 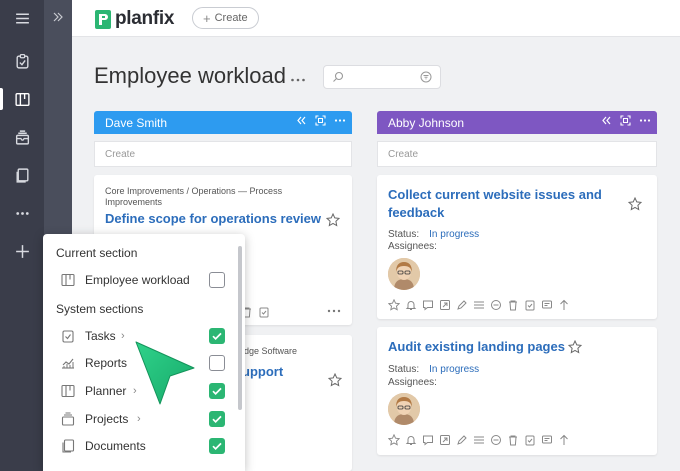 I want to click on documents-icon, so click(x=22, y=175).